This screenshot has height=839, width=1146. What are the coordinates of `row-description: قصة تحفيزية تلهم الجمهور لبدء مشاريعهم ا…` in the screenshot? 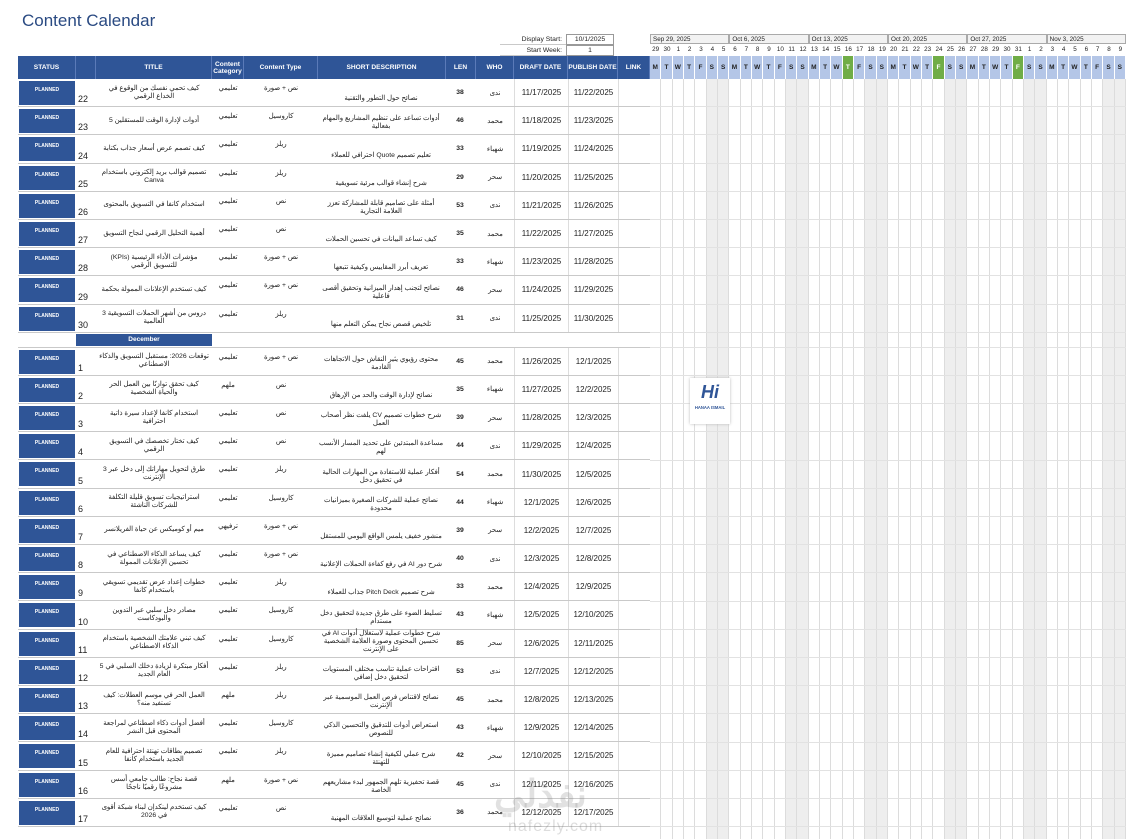 It's located at (381, 784).